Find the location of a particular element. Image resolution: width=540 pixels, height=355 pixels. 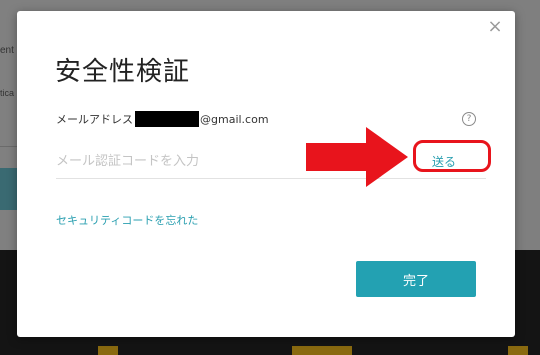

close-icon: × is located at coordinates (495, 27).